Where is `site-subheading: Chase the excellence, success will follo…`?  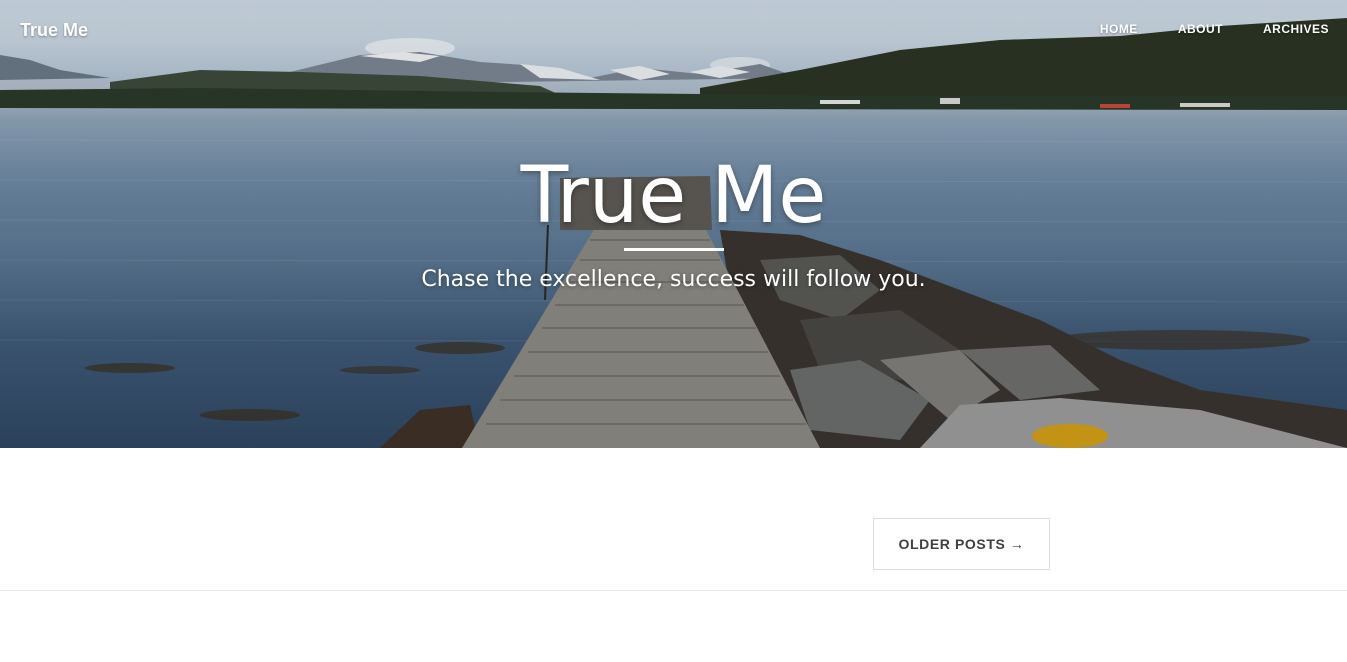
site-subheading: Chase the excellence, success will follo… is located at coordinates (673, 279).